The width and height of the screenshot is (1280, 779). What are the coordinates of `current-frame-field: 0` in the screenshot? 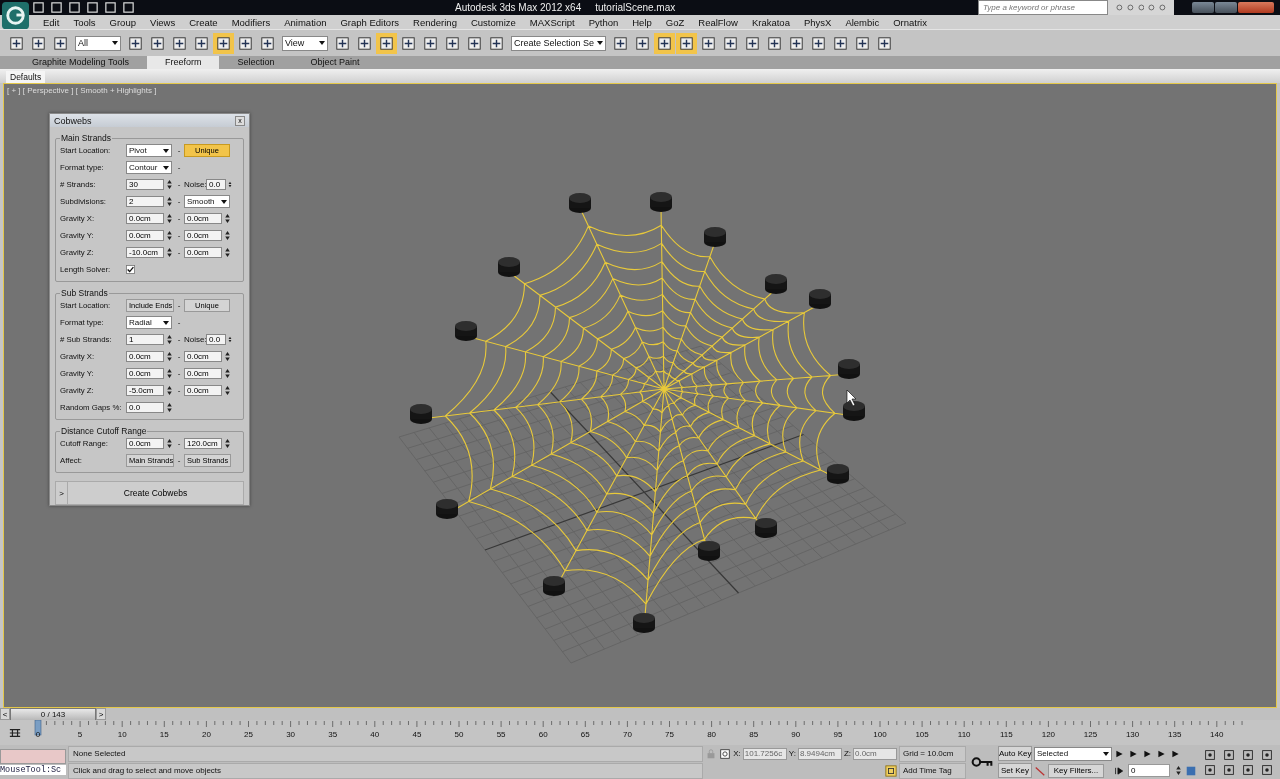 It's located at (1149, 770).